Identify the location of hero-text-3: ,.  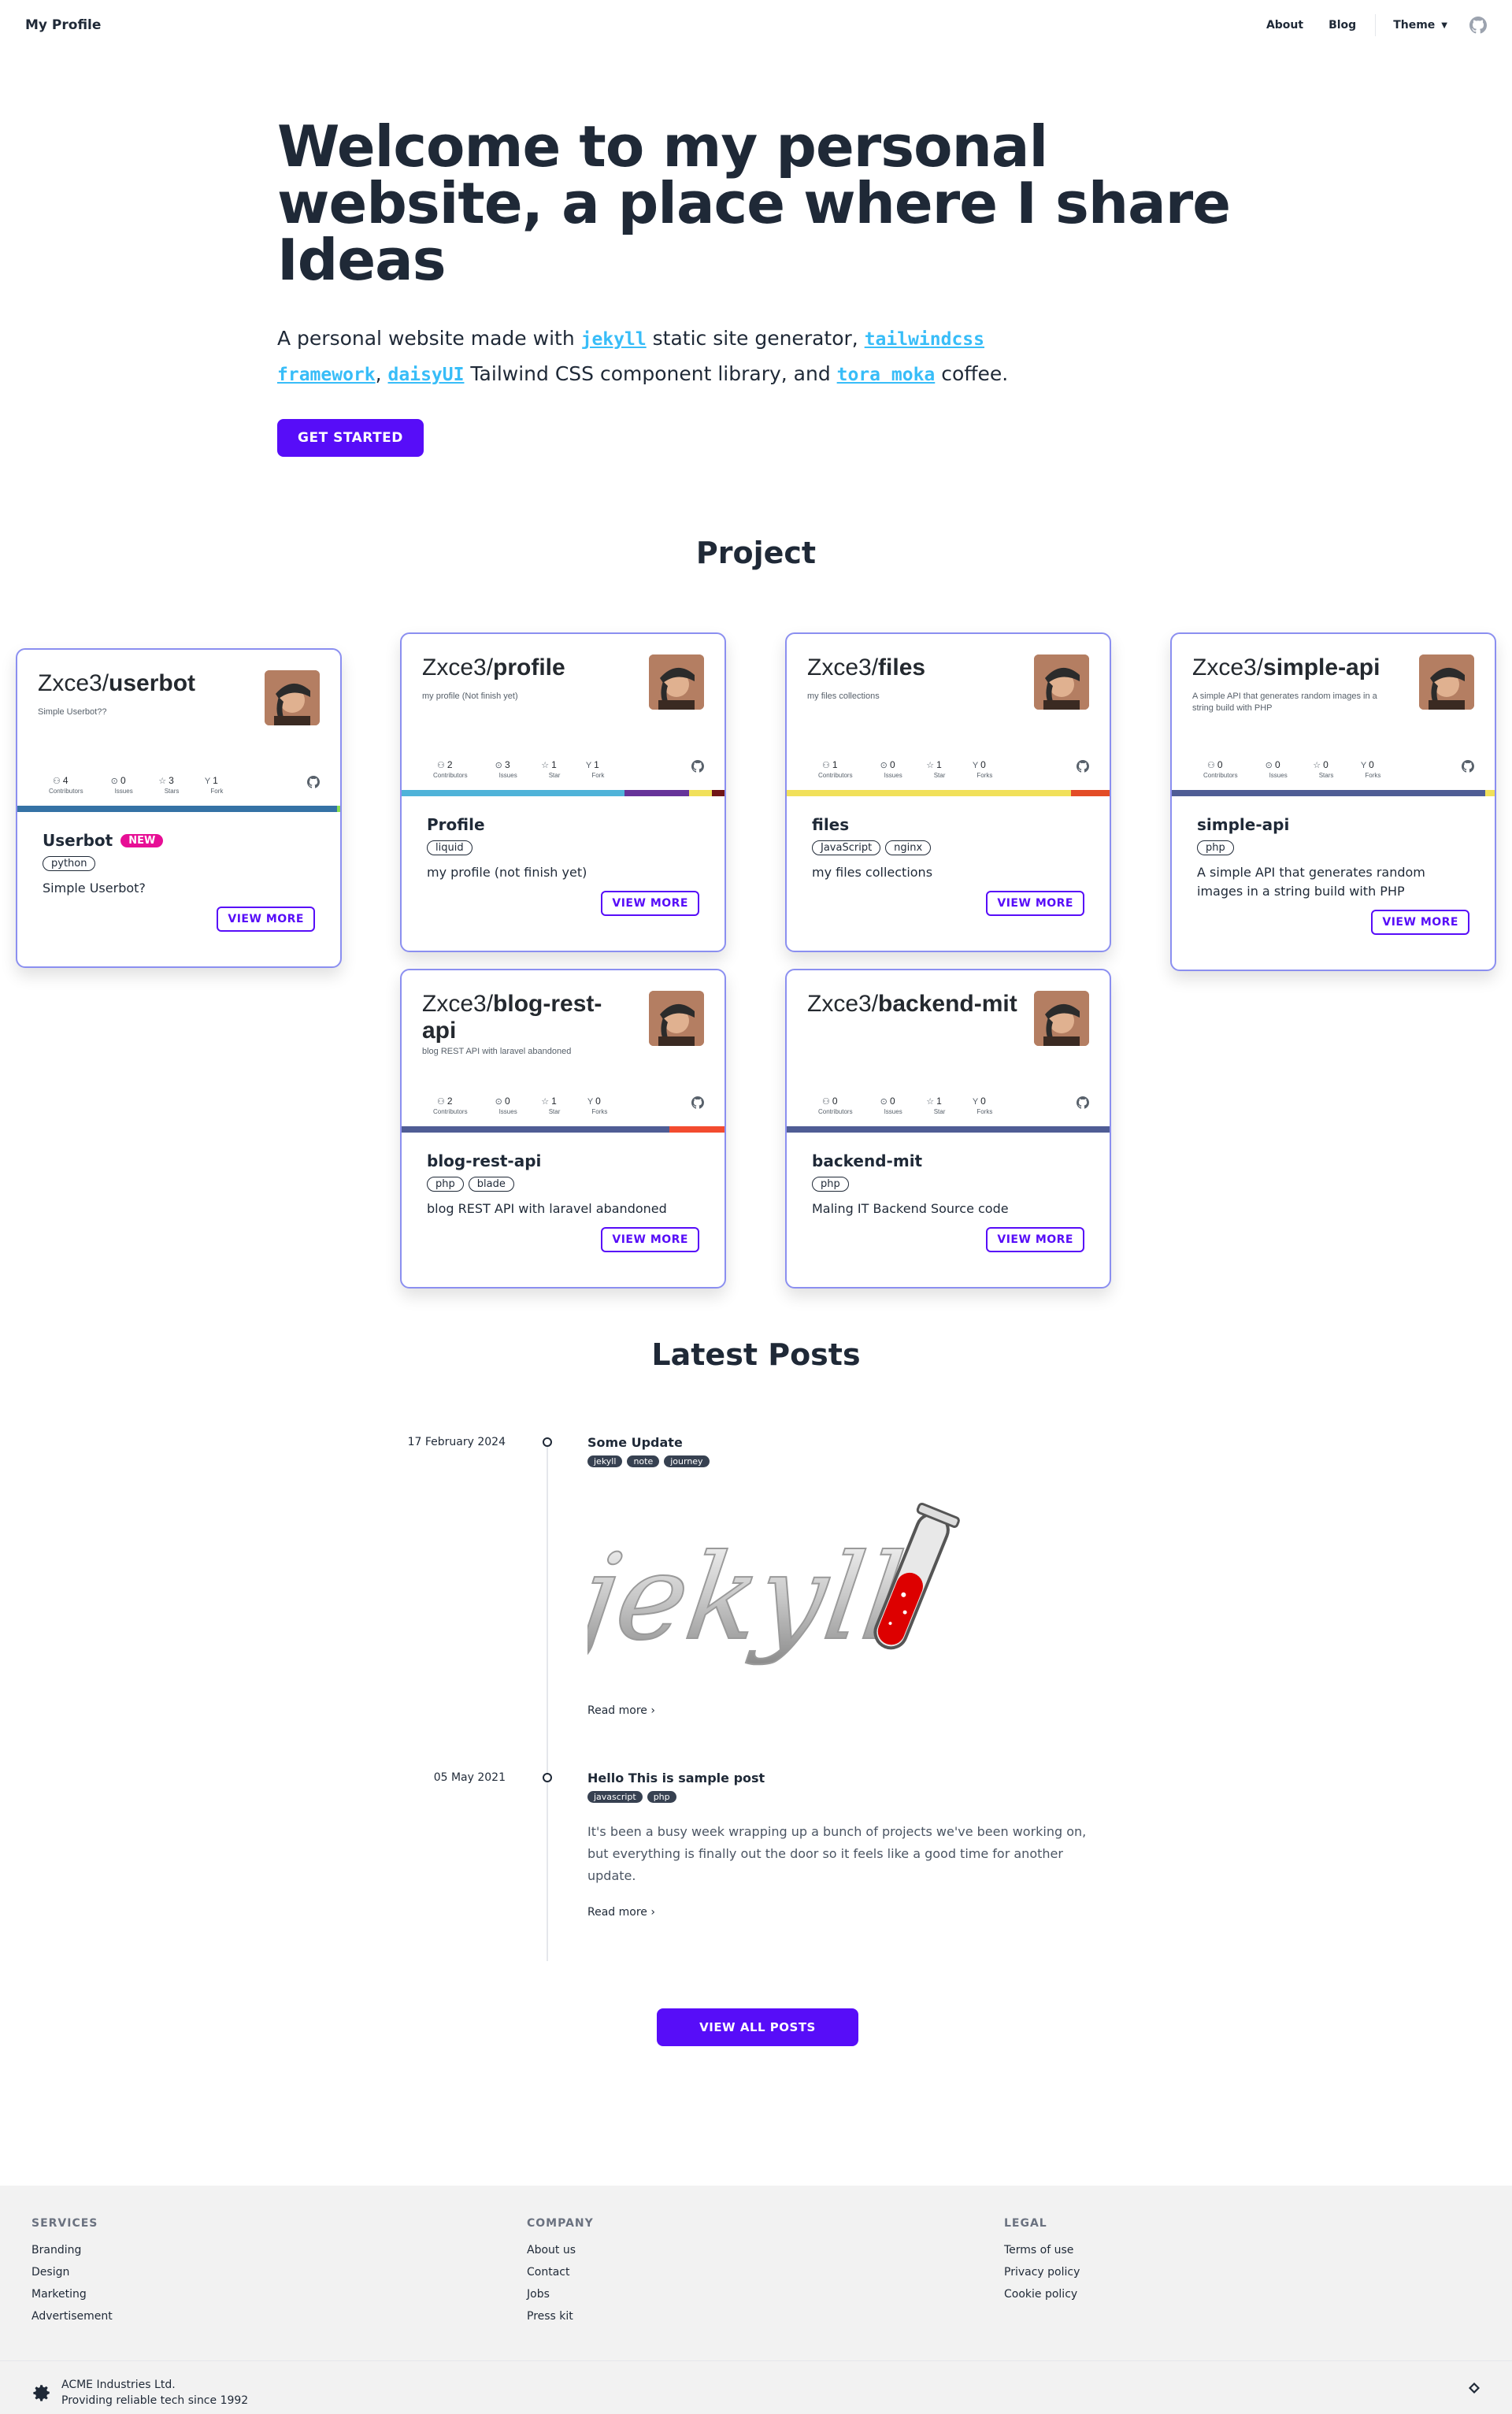
(381, 373).